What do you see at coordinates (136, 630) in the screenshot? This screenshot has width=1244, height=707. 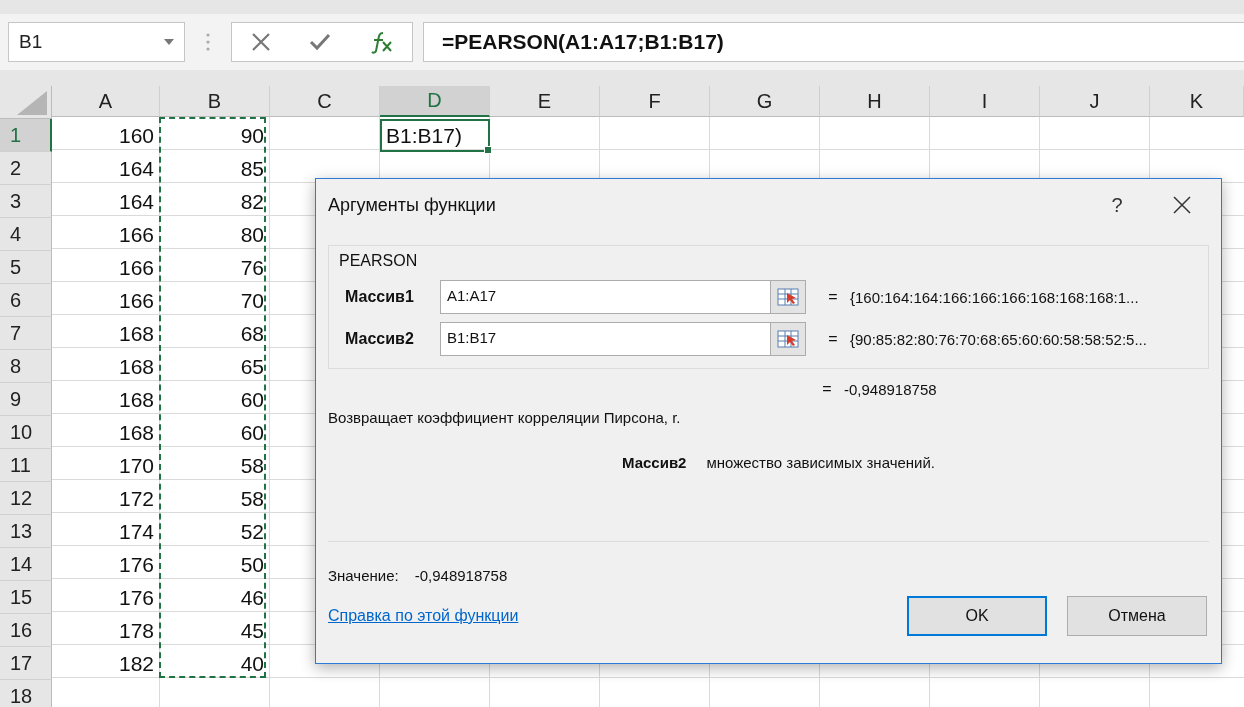 I see `table-cell-text: 178` at bounding box center [136, 630].